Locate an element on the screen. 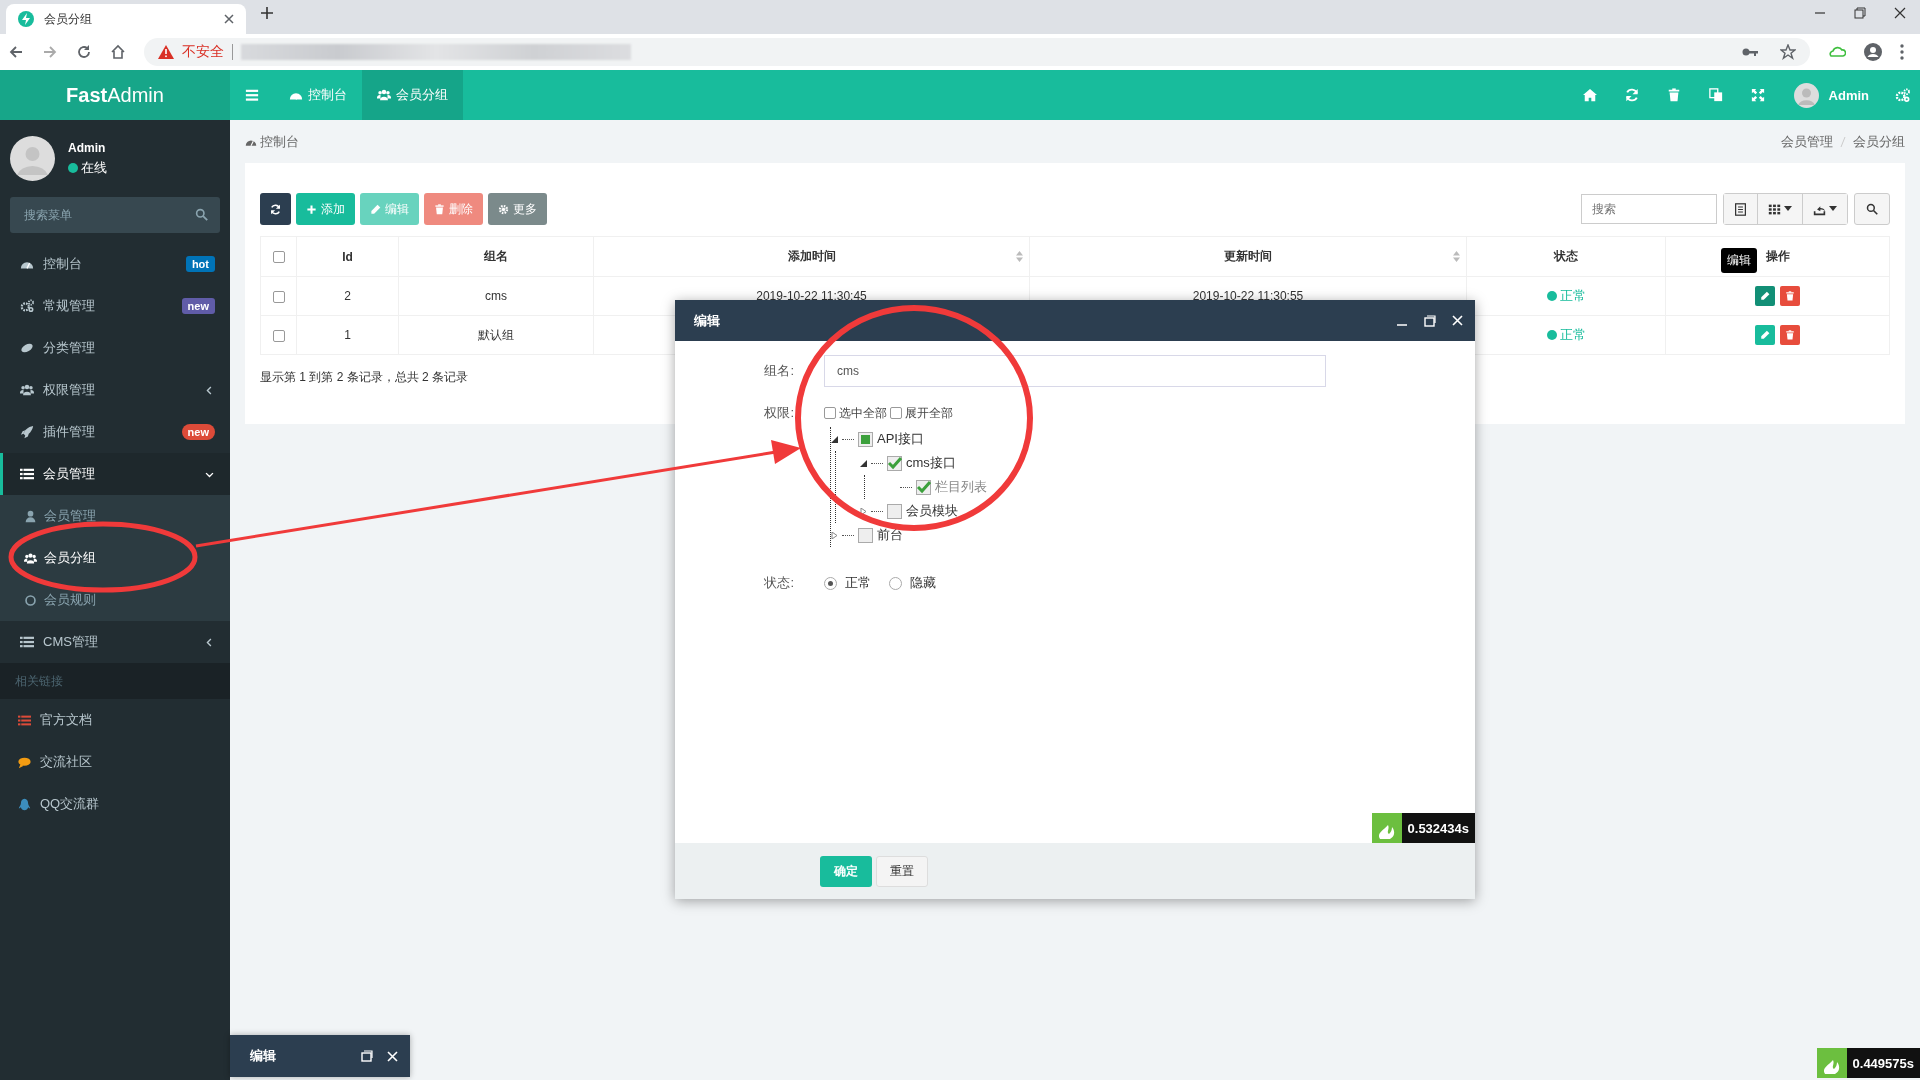  address-bar: 不安全 is located at coordinates (977, 52).